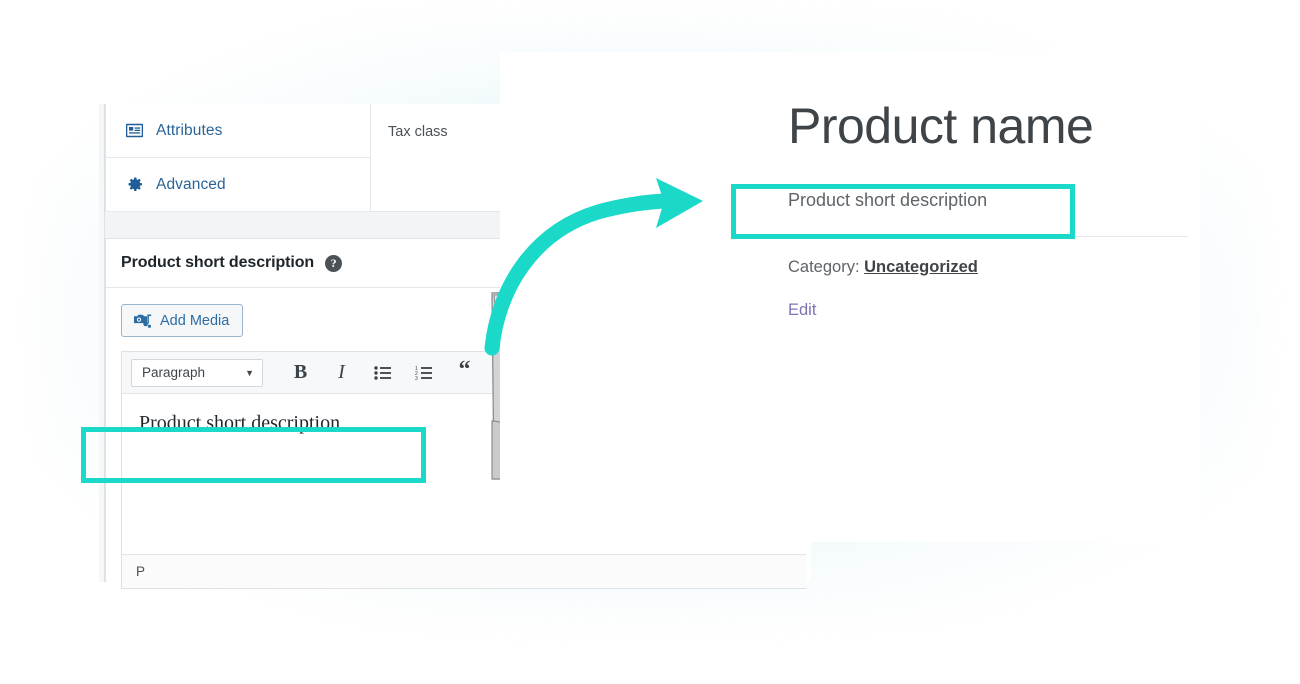 The image size is (1300, 684). What do you see at coordinates (189, 130) in the screenshot?
I see `sidebar-item-label-attributes: Attributes` at bounding box center [189, 130].